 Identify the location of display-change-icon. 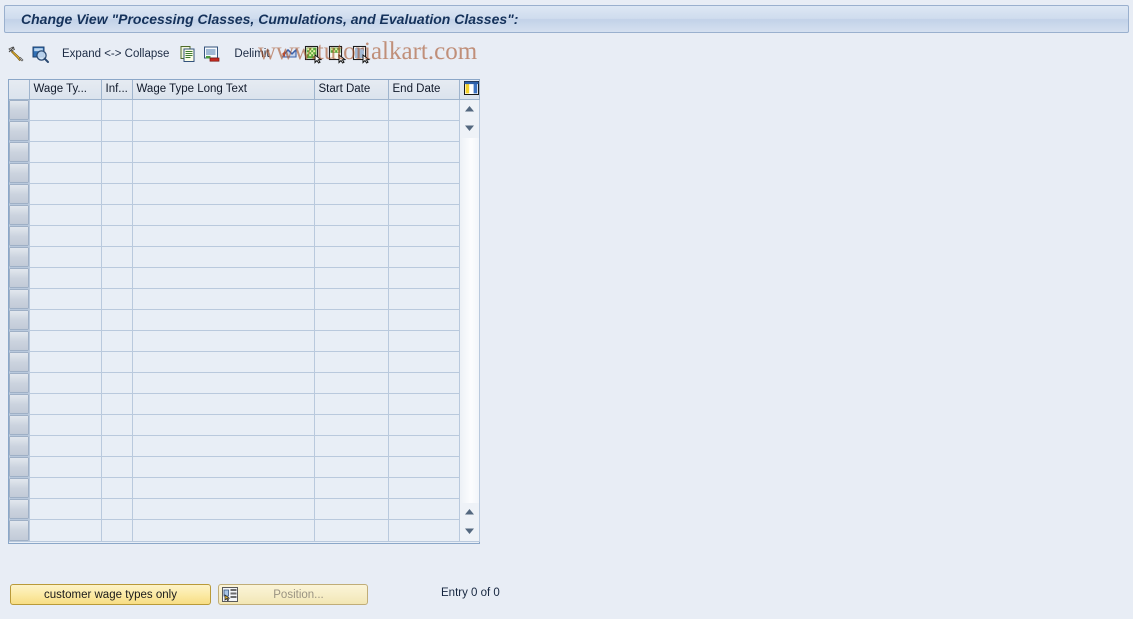
(16, 54).